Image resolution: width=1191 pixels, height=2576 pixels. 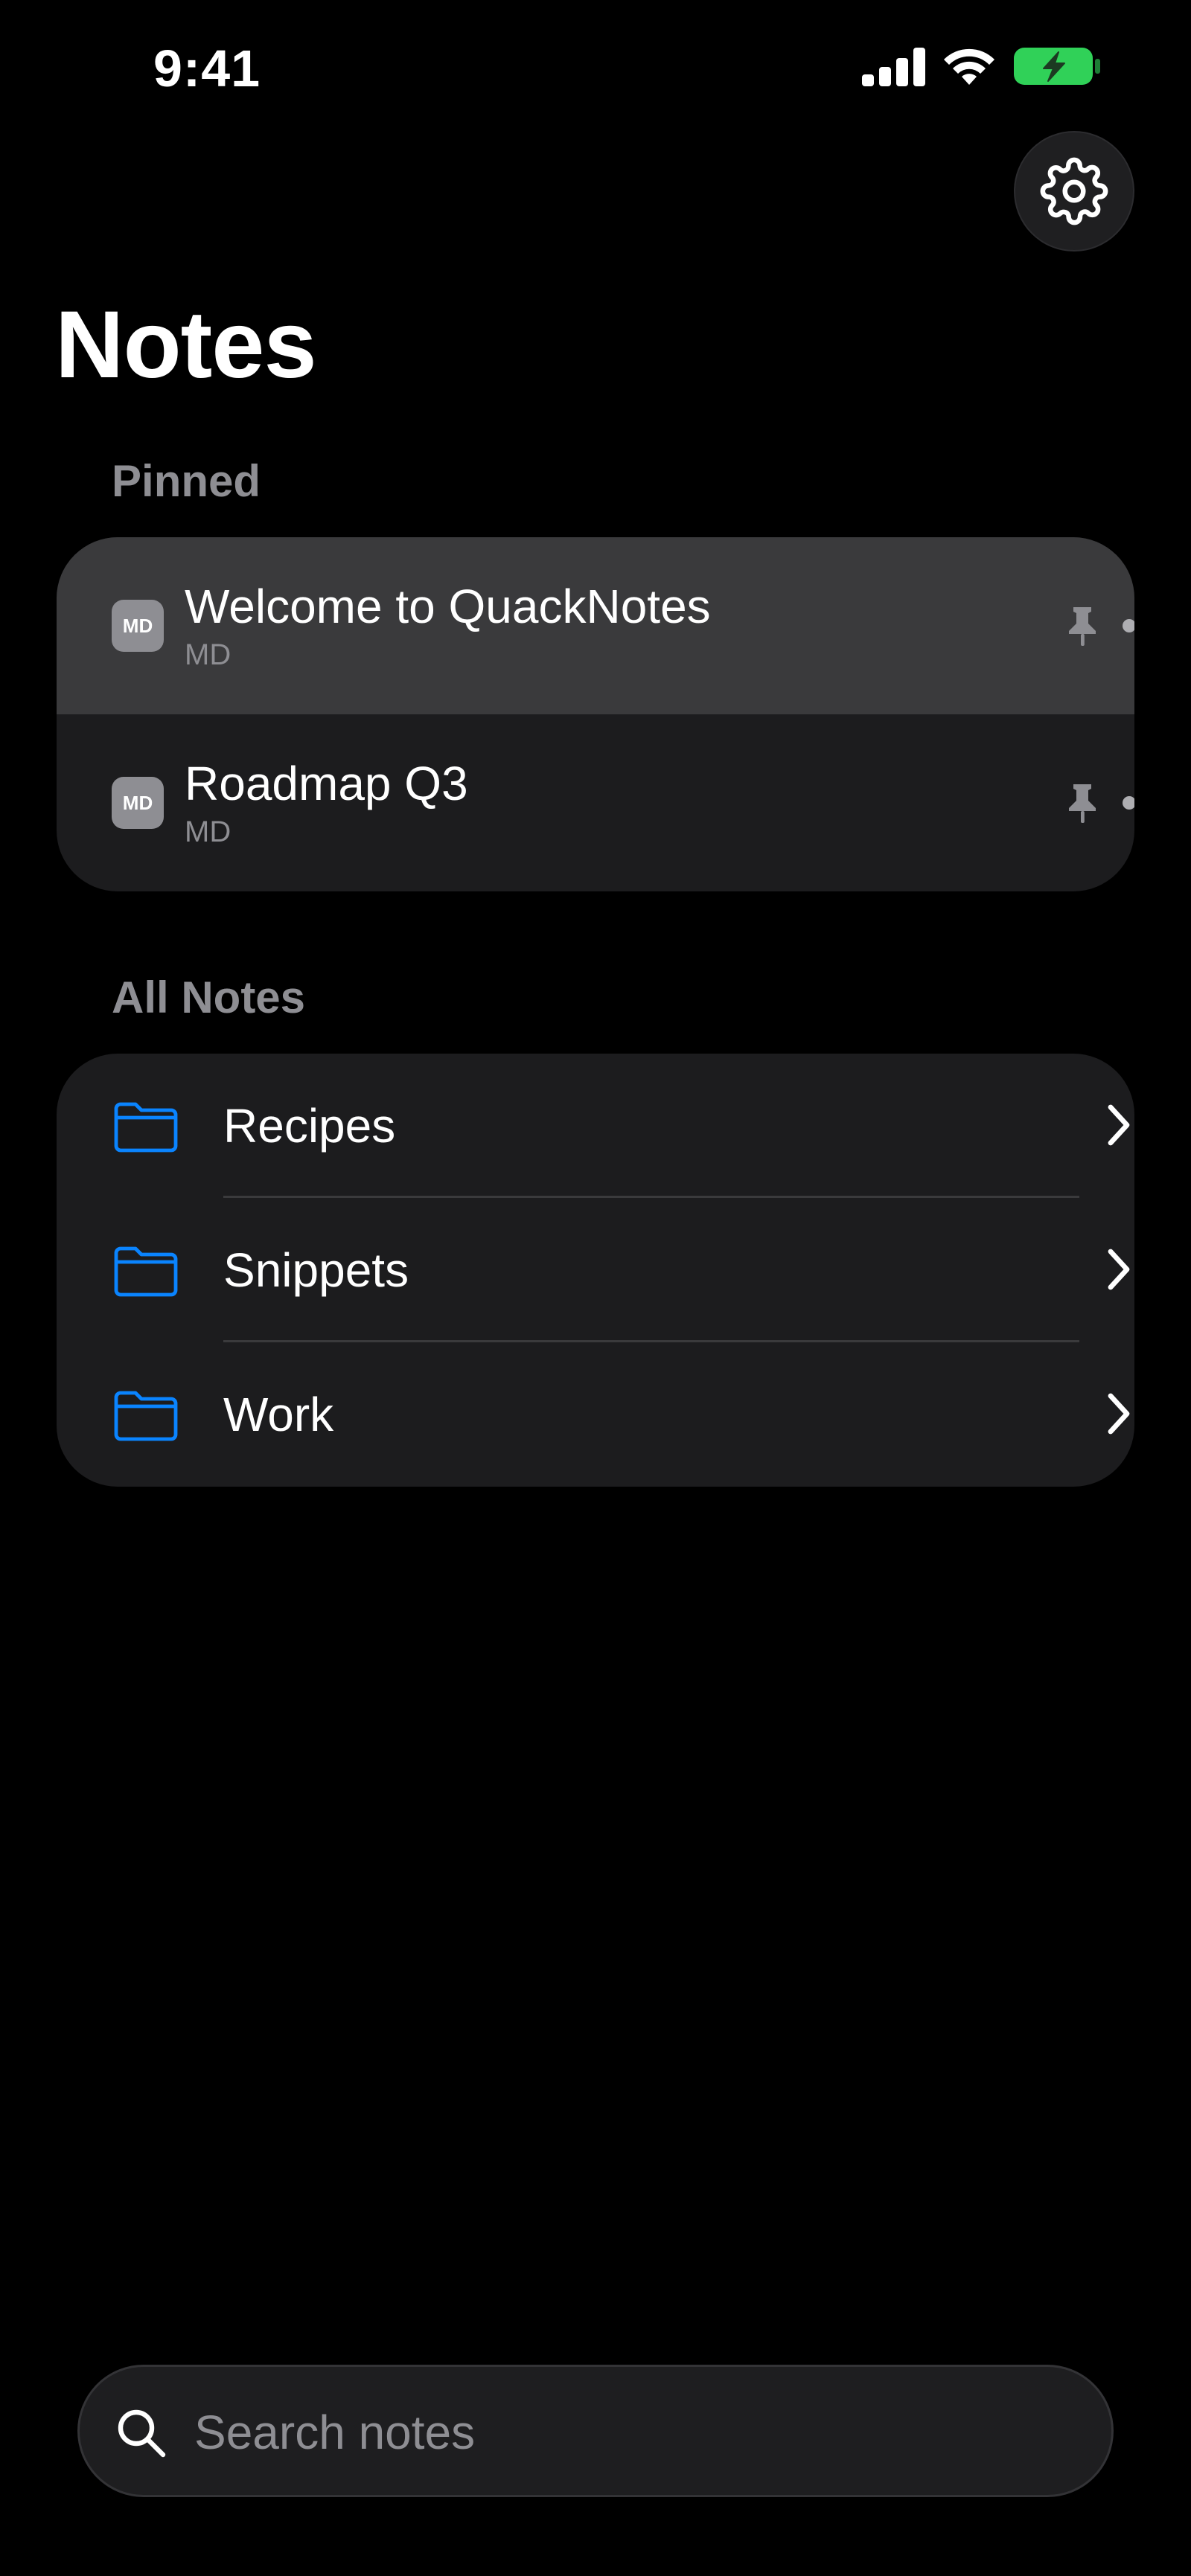 I want to click on wifi-icon, so click(x=969, y=66).